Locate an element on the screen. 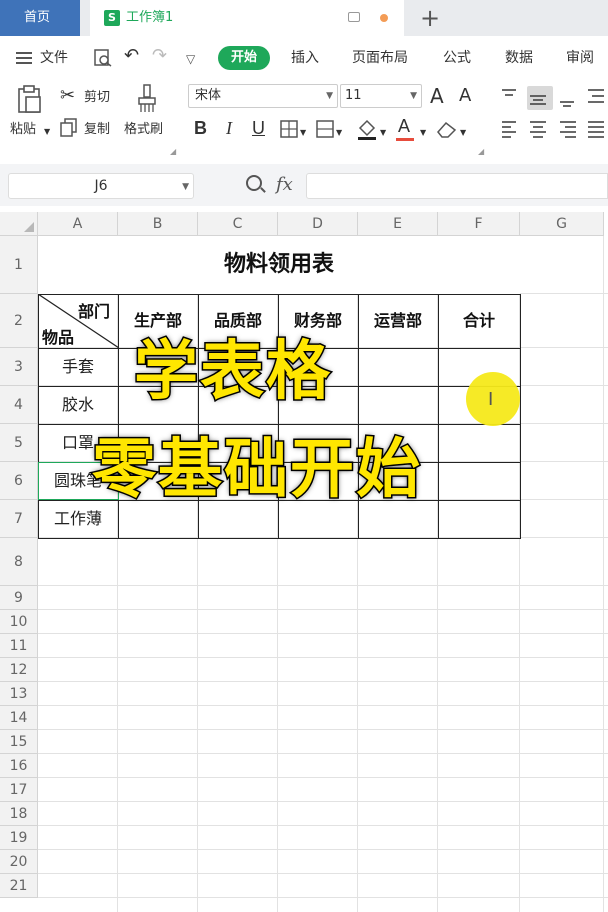 This screenshot has height=912, width=608. tab-insert: 插入 is located at coordinates (305, 58).